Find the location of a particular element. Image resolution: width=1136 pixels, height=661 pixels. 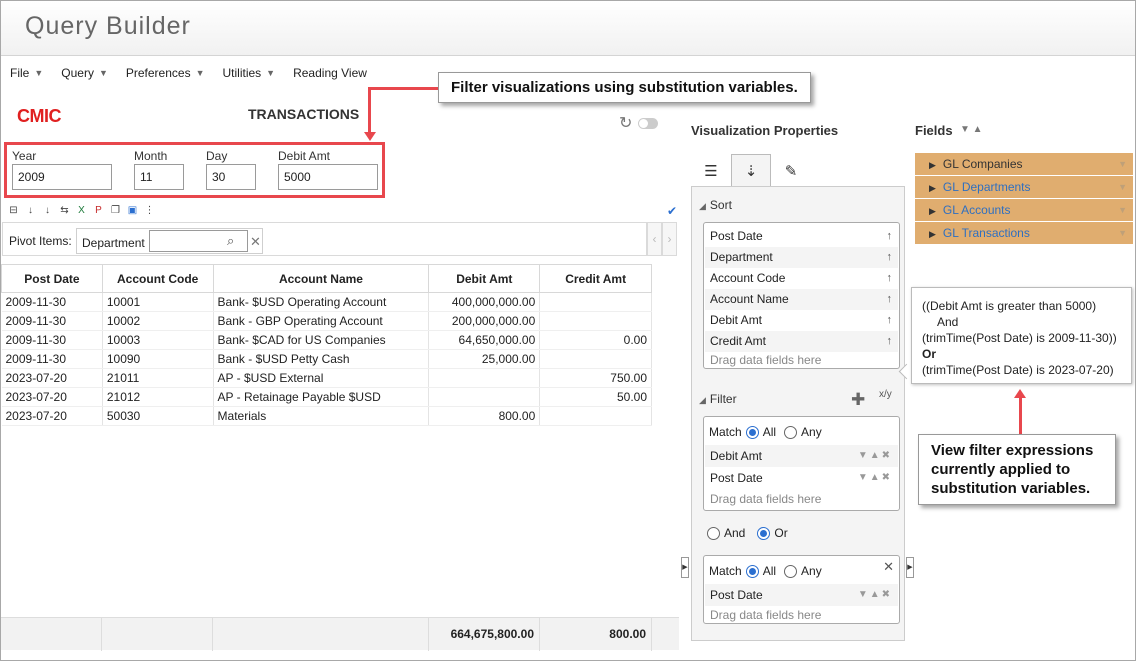

pdf-icon: P is located at coordinates (98, 210).